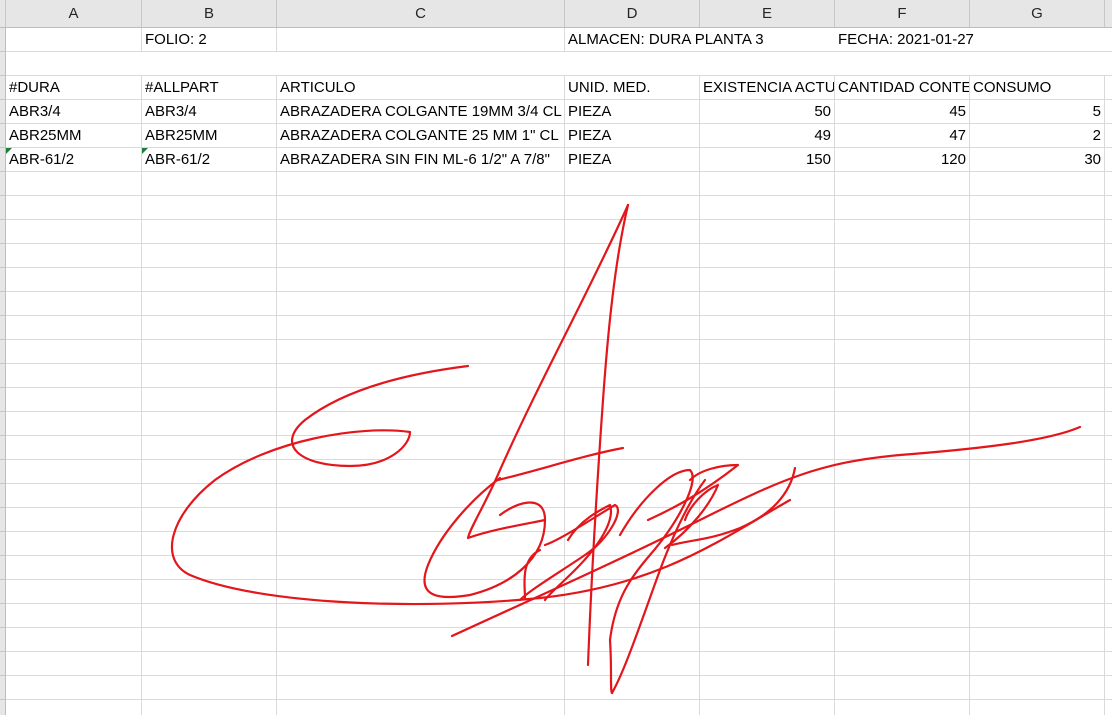 This screenshot has width=1112, height=715. I want to click on cell-consumo: 30, so click(1037, 159).